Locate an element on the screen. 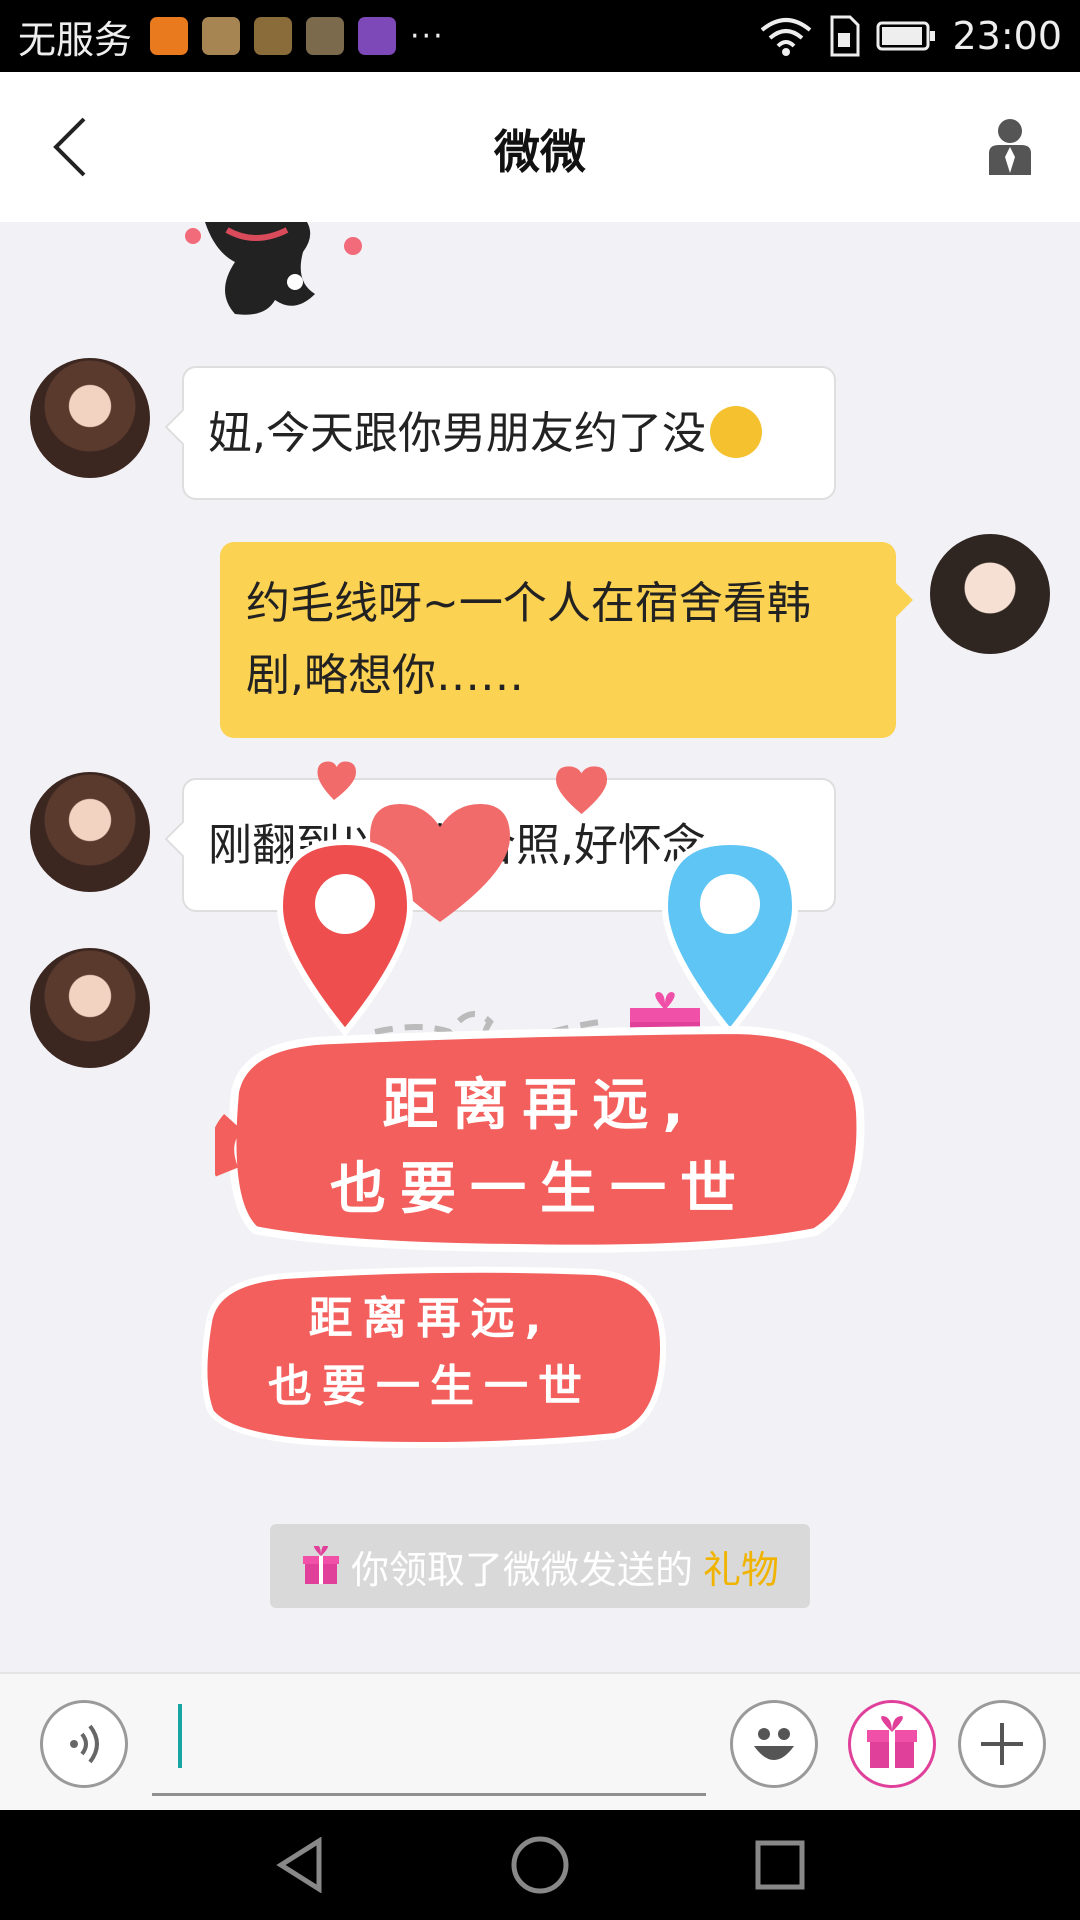  square-recents-icon is located at coordinates (780, 1865).